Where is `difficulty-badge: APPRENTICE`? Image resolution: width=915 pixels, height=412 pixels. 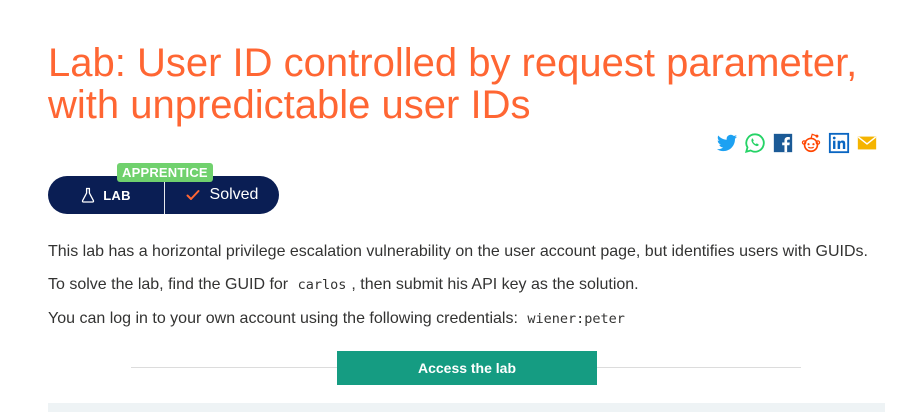
difficulty-badge: APPRENTICE is located at coordinates (165, 172).